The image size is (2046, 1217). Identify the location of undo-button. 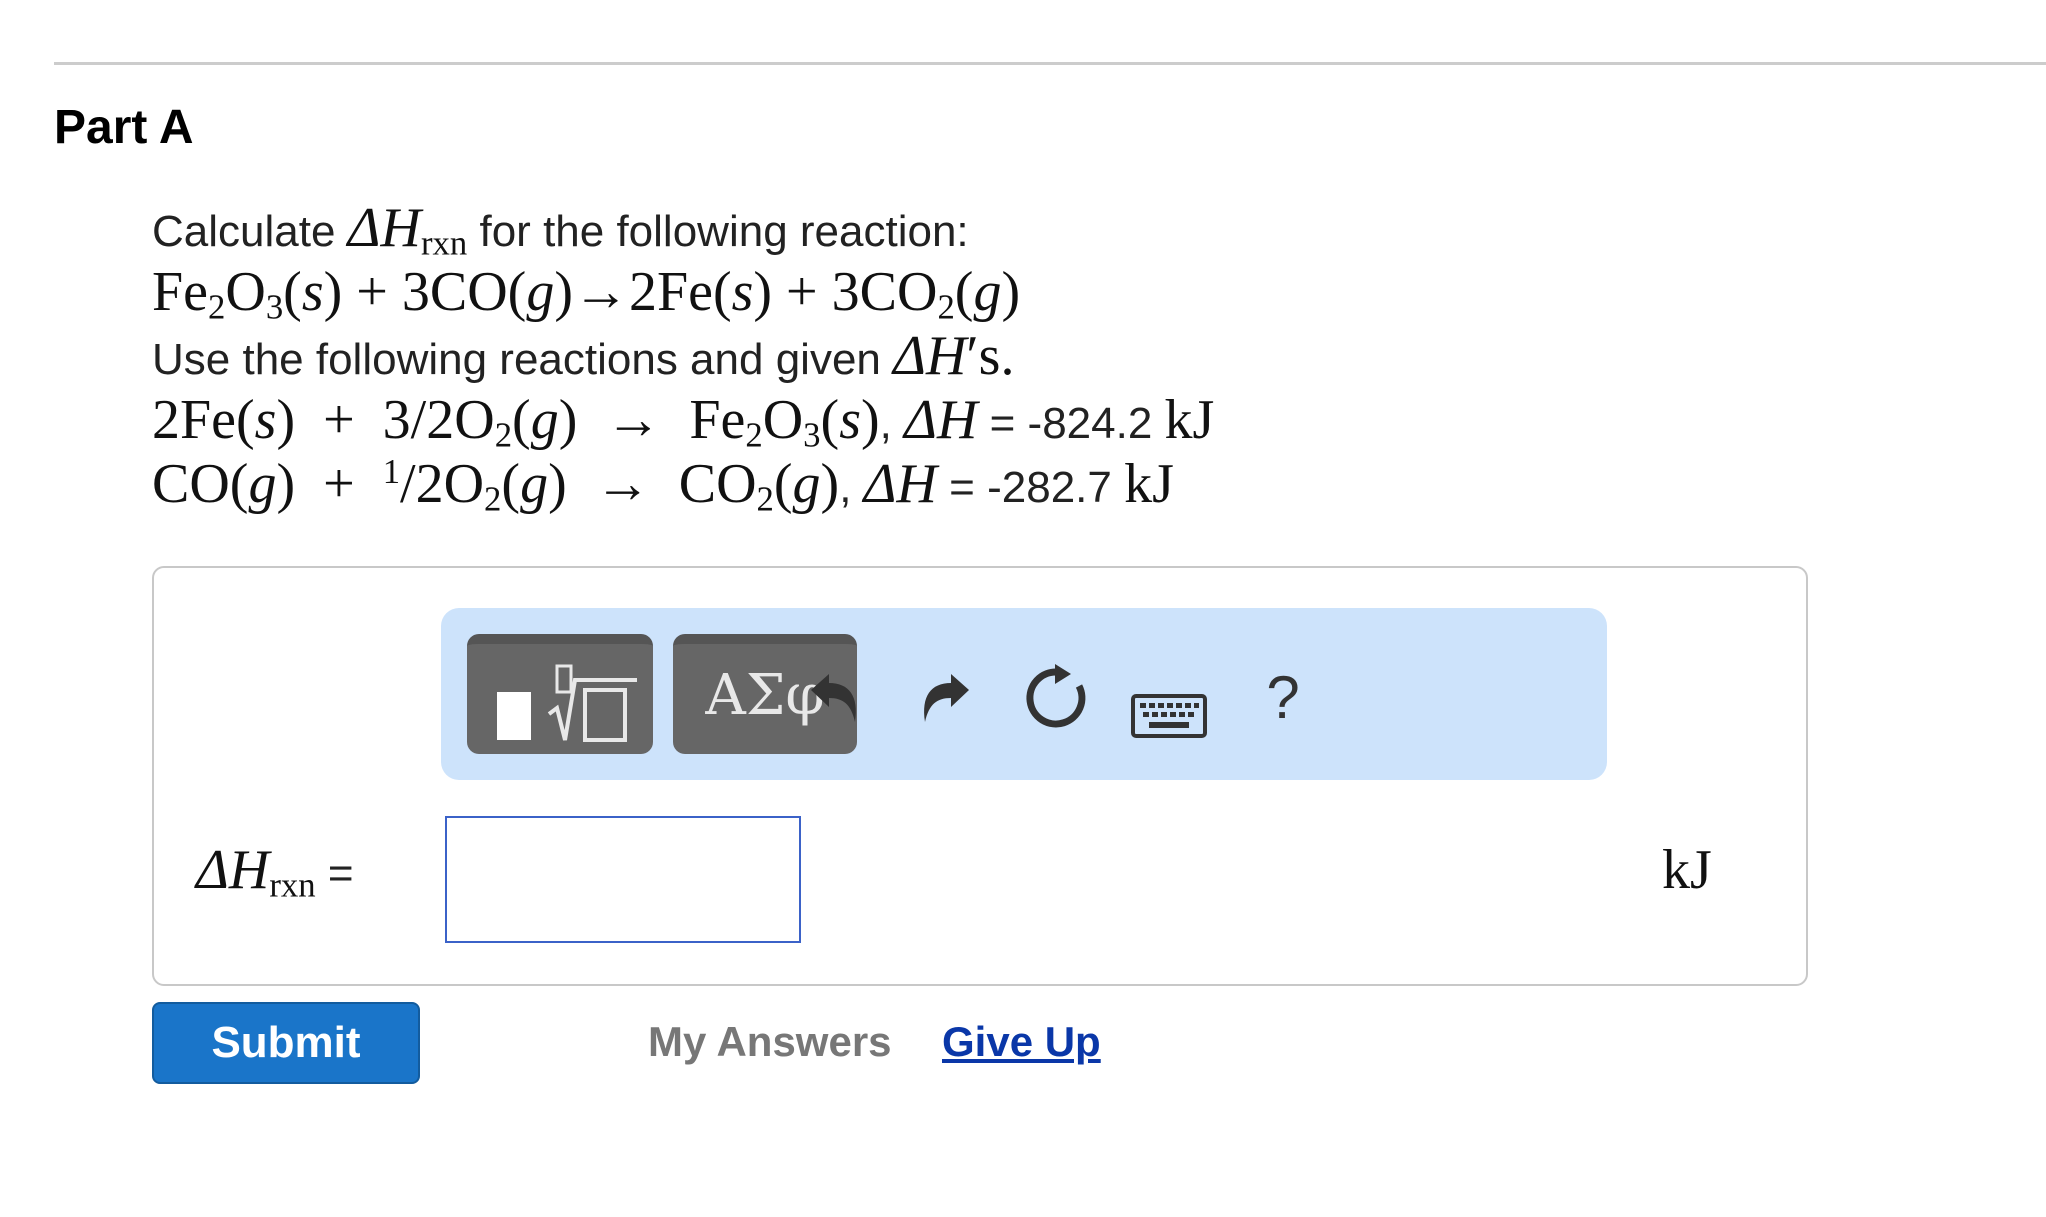
(835, 698).